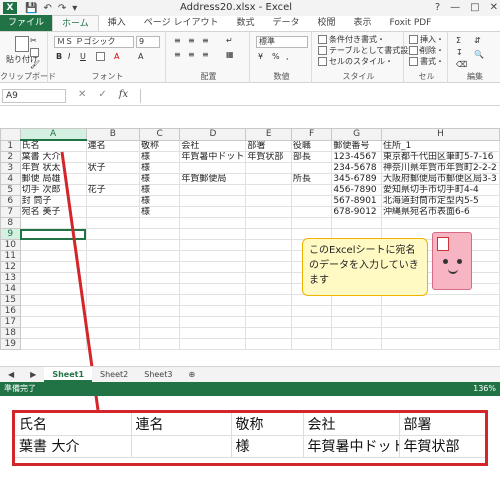  Describe the element at coordinates (458, 40) in the screenshot. I see `autosum-icon: Σ` at that location.